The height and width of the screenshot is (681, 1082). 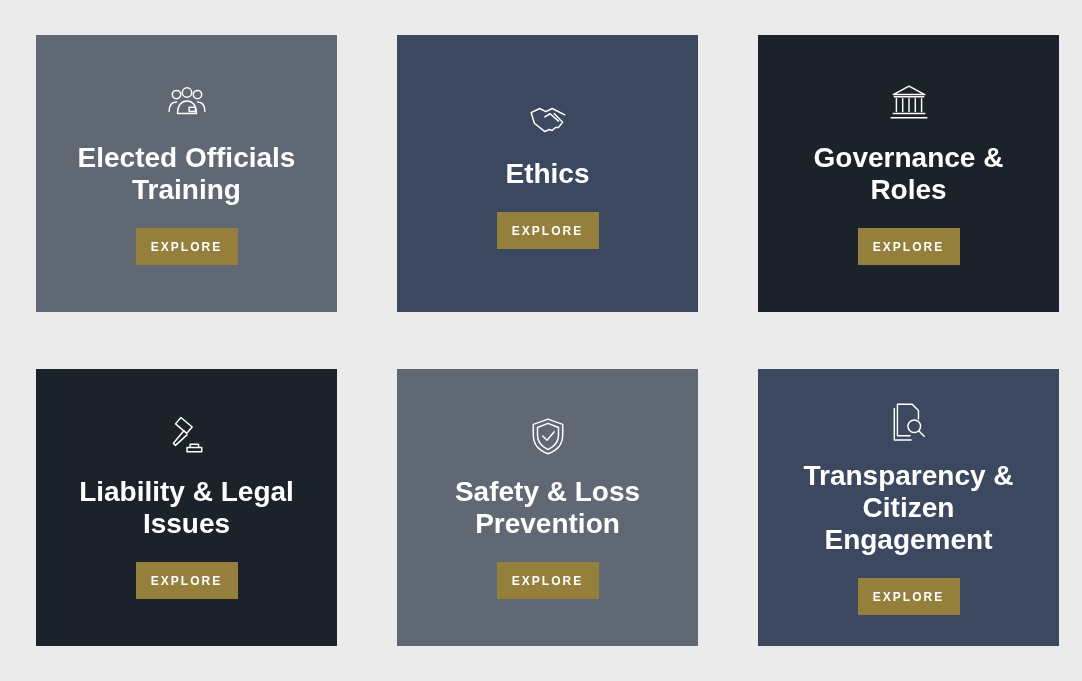 I want to click on card-title: Safety & Loss Prevention, so click(x=547, y=508).